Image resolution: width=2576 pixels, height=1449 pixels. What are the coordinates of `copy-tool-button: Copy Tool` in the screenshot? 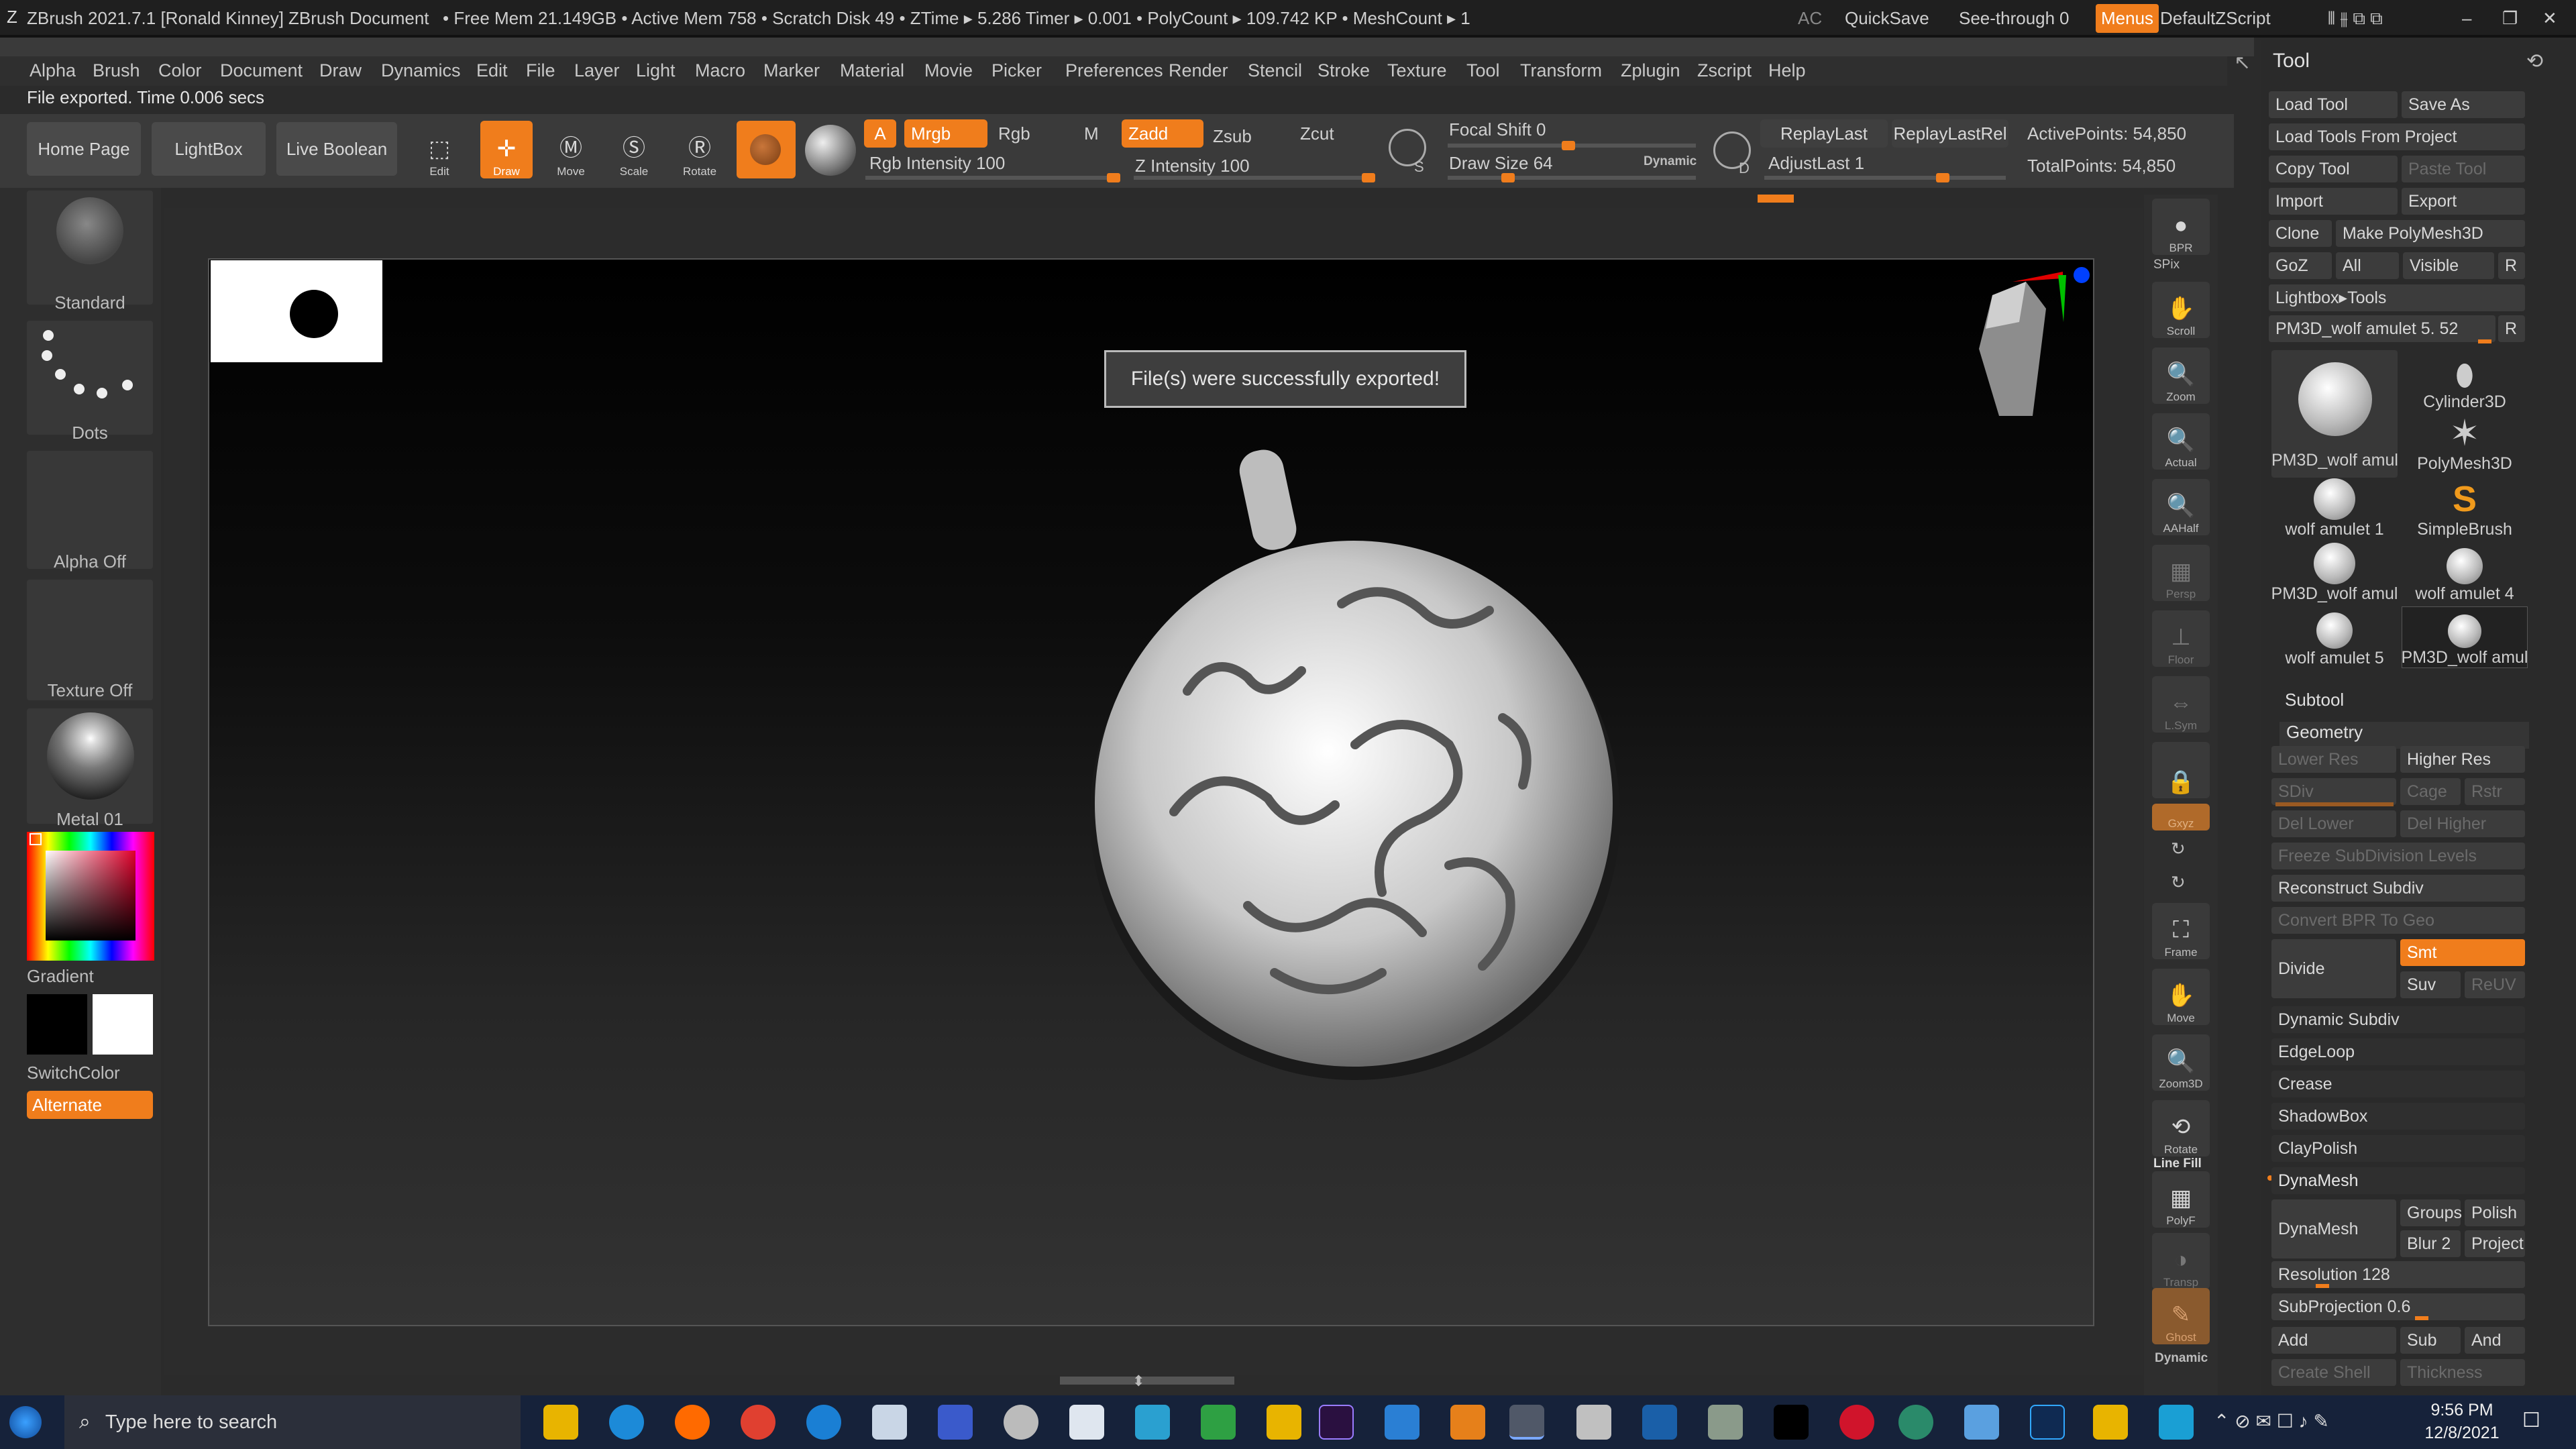 It's located at (2333, 169).